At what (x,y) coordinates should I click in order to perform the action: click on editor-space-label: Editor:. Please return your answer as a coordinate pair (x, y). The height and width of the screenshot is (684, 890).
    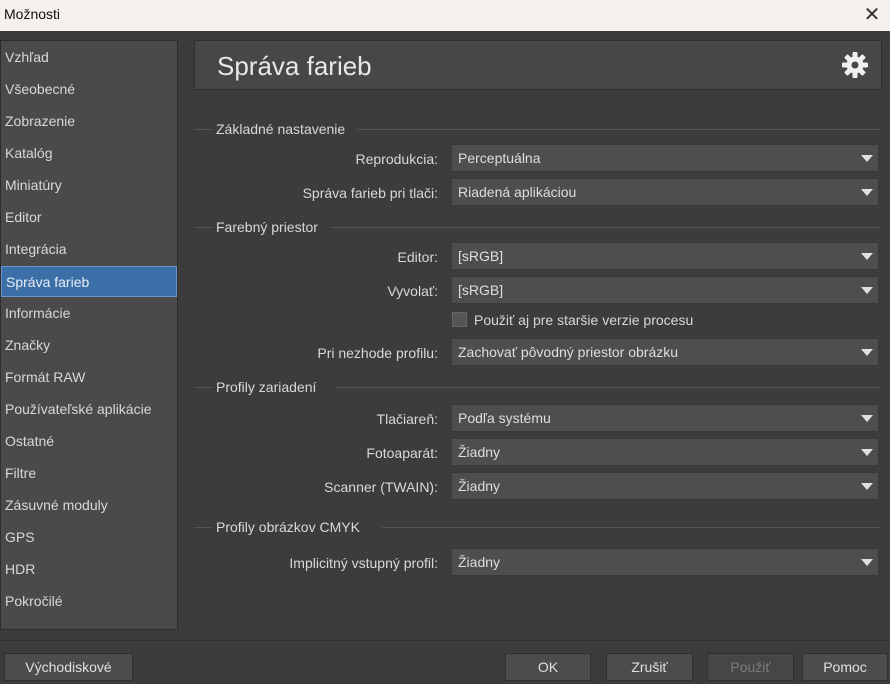
    Looking at the image, I should click on (417, 257).